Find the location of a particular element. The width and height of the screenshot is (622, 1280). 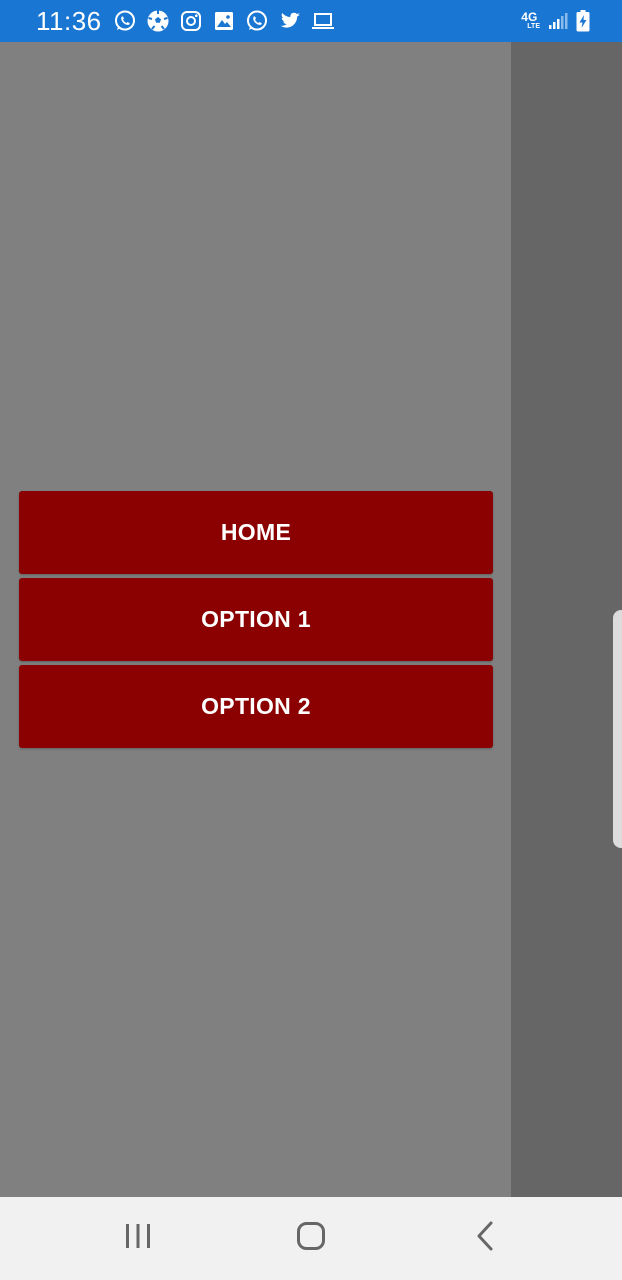

battery-charging-icon is located at coordinates (583, 21).